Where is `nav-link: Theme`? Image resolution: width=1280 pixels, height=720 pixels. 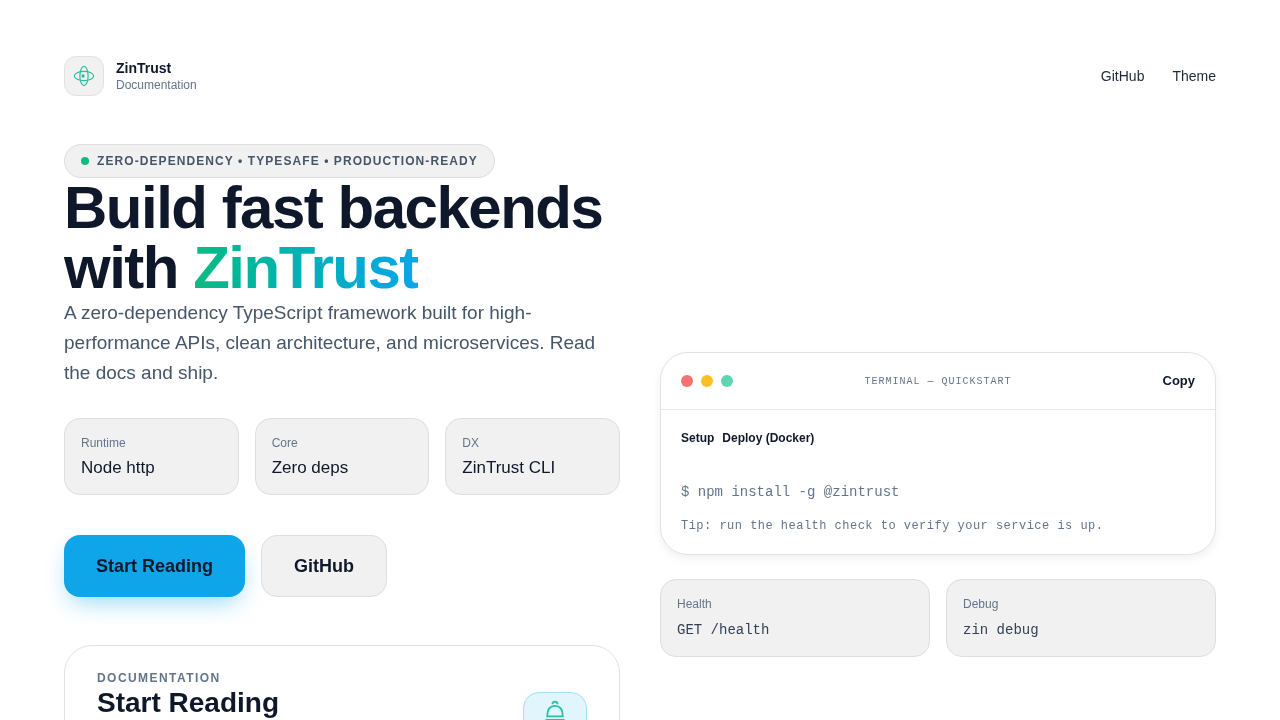
nav-link: Theme is located at coordinates (1194, 76).